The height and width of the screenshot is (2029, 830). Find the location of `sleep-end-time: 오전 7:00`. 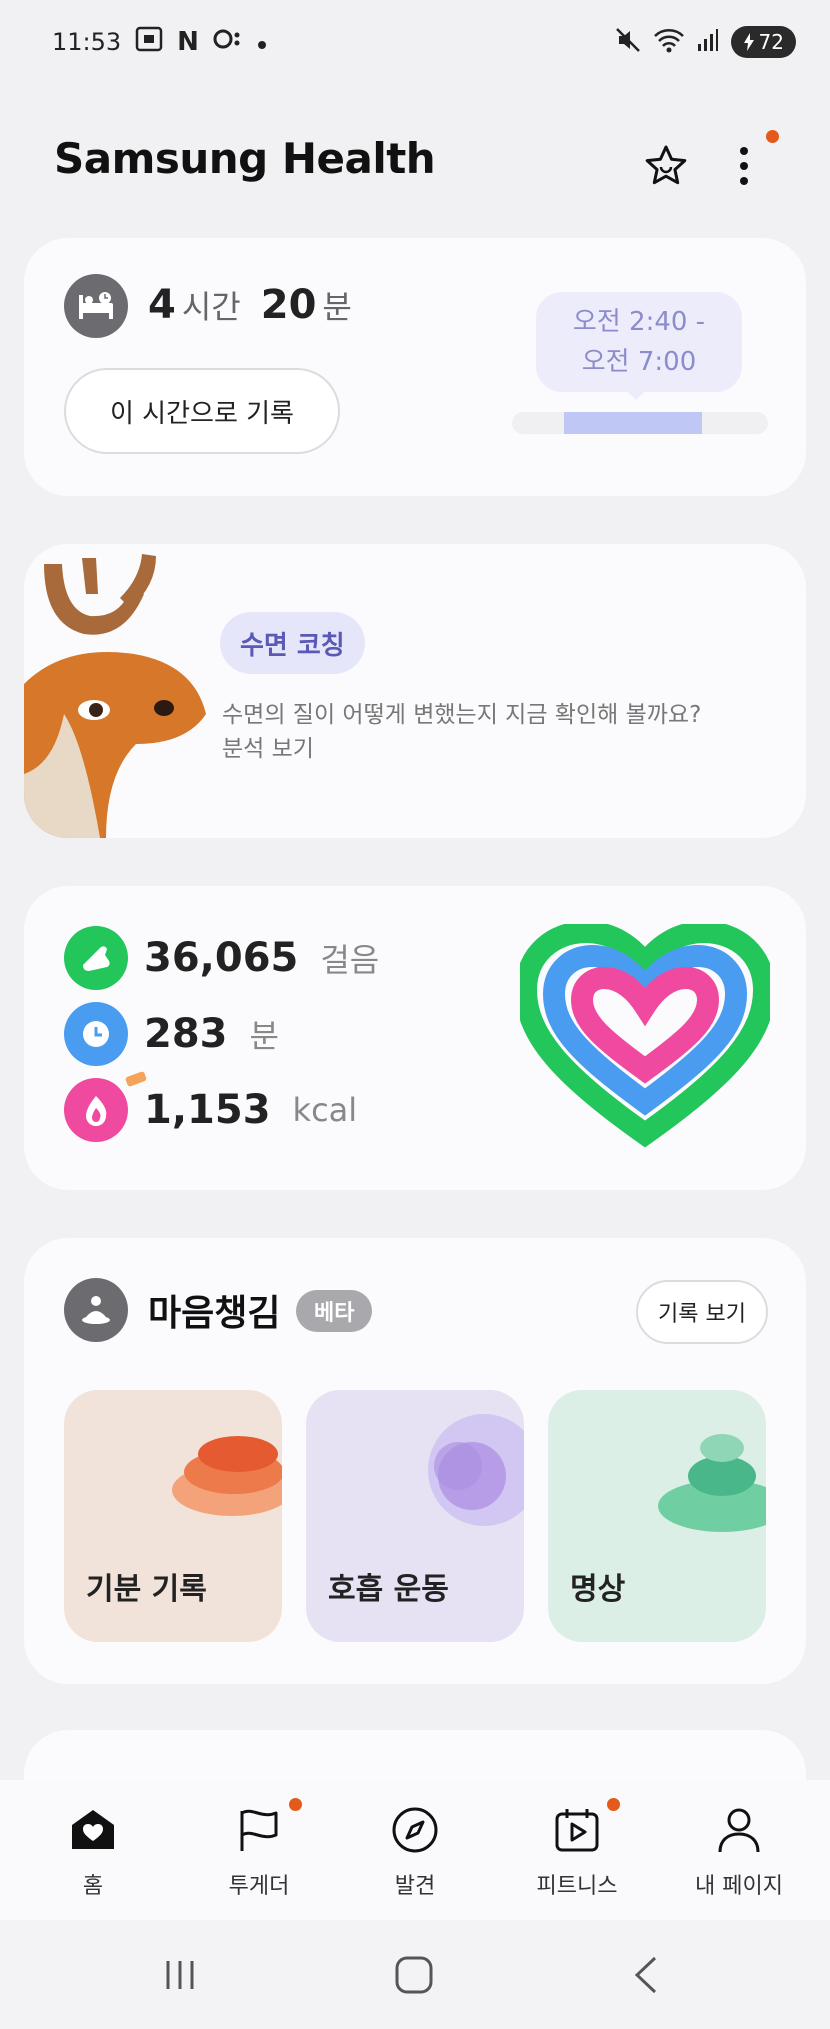

sleep-end-time: 오전 7:00 is located at coordinates (639, 362).